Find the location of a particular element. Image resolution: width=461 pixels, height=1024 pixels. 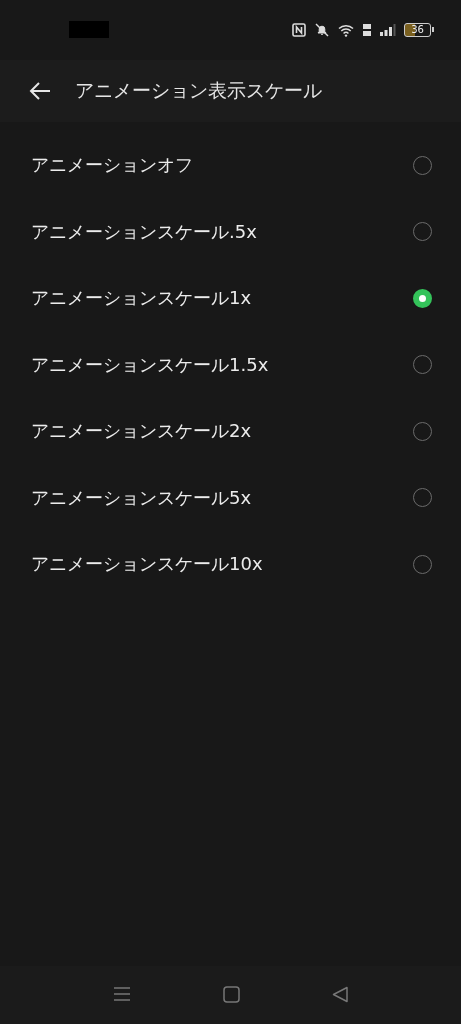

option-row: アニメーションオフ is located at coordinates (230, 165).